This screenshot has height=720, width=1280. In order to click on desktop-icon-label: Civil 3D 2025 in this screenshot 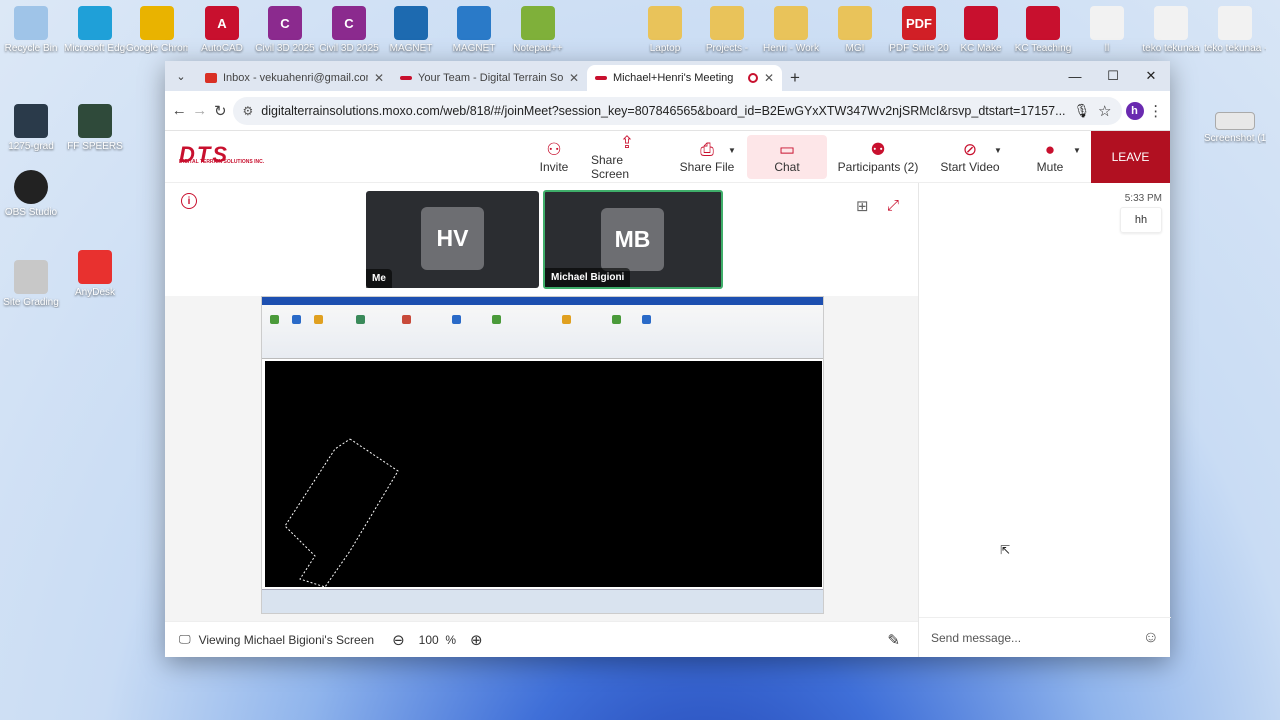, I will do `click(285, 48)`.